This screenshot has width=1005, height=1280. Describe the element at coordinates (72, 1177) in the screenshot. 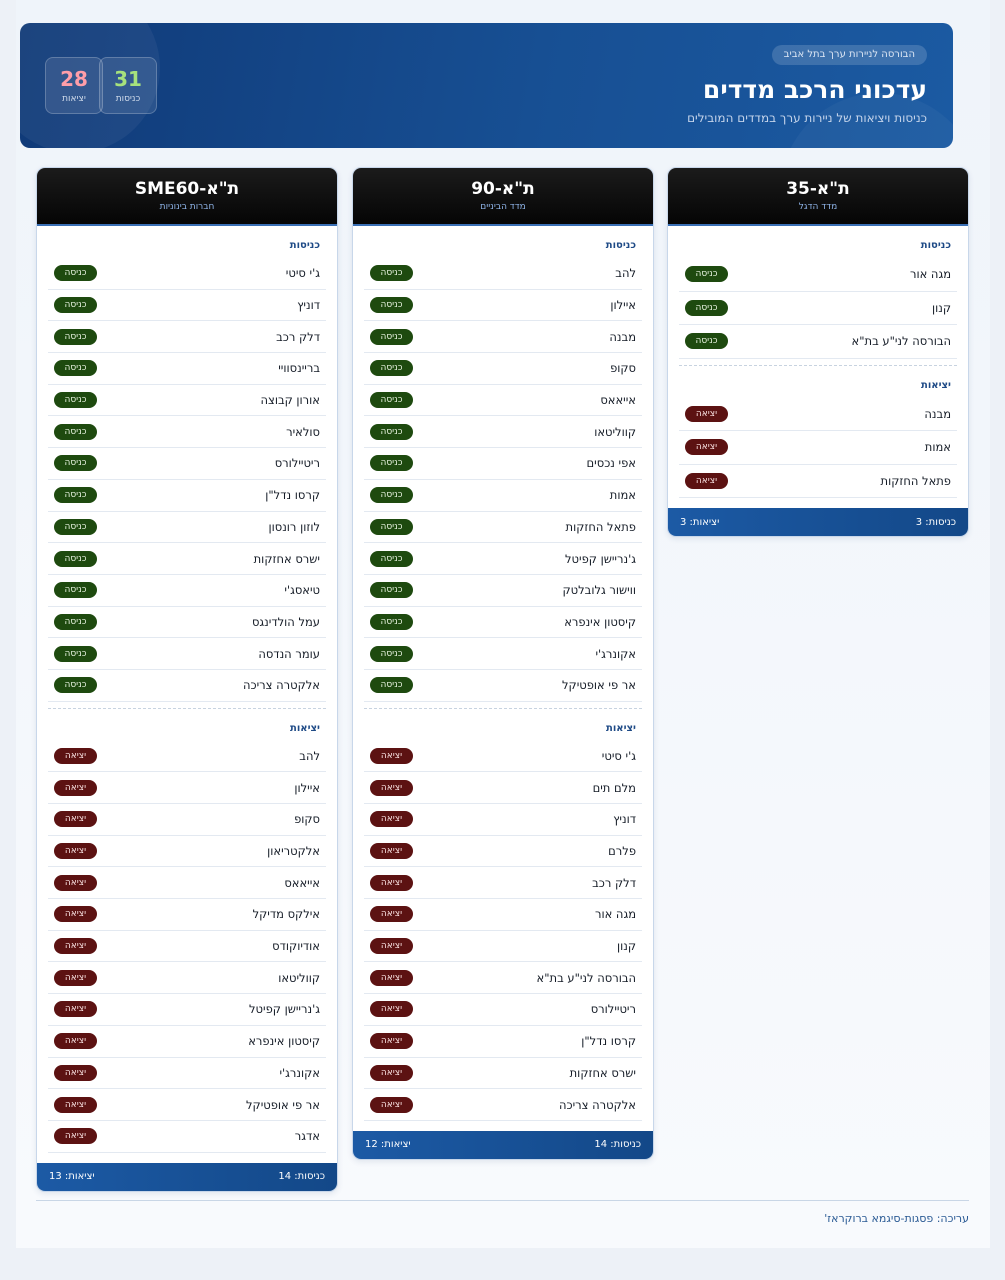

I see `footer-exits-count: יציאות: 13` at that location.